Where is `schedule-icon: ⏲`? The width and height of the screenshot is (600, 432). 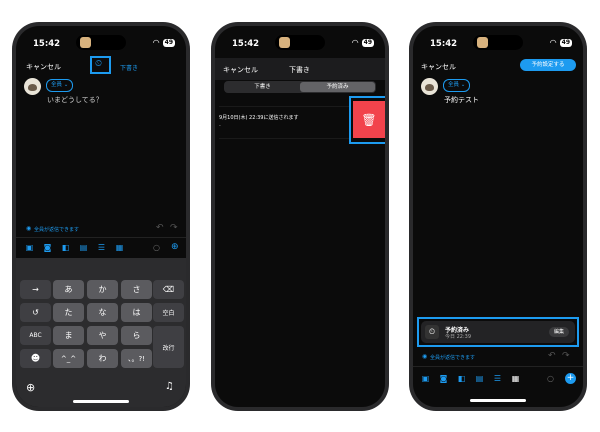
schedule-icon: ⏲ is located at coordinates (98, 64).